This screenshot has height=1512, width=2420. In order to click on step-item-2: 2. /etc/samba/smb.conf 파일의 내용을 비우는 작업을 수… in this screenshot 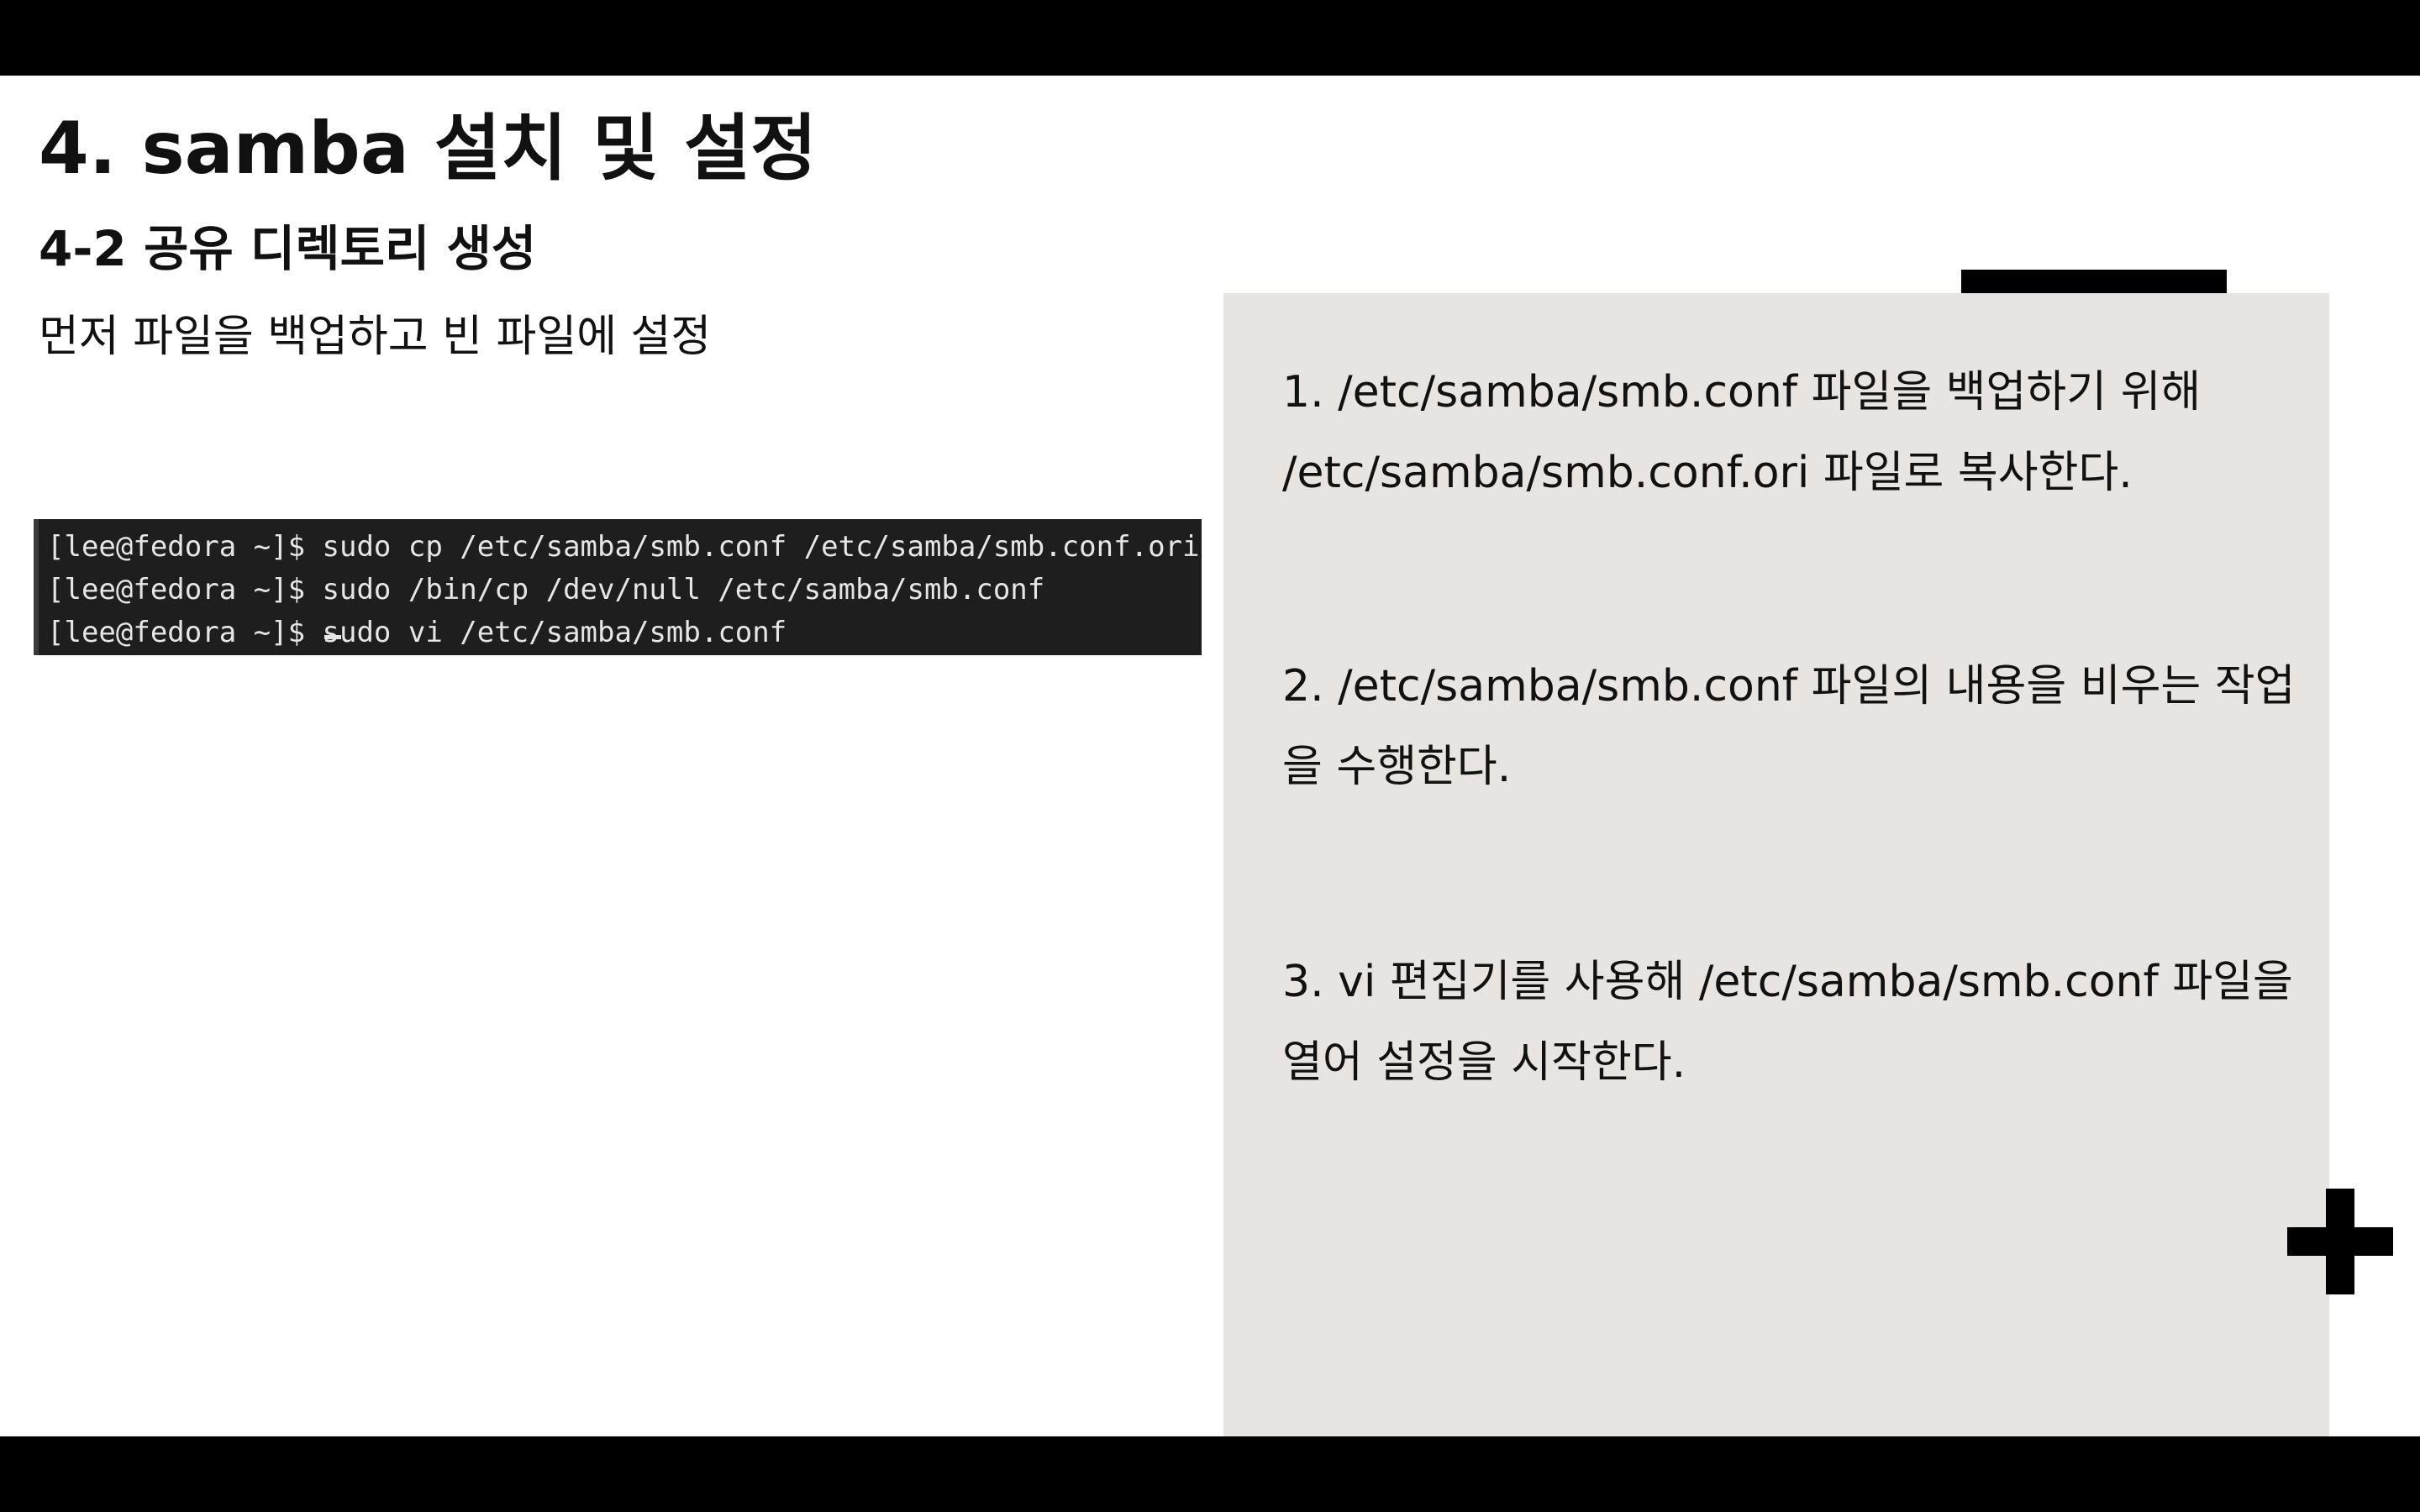, I will do `click(1789, 726)`.